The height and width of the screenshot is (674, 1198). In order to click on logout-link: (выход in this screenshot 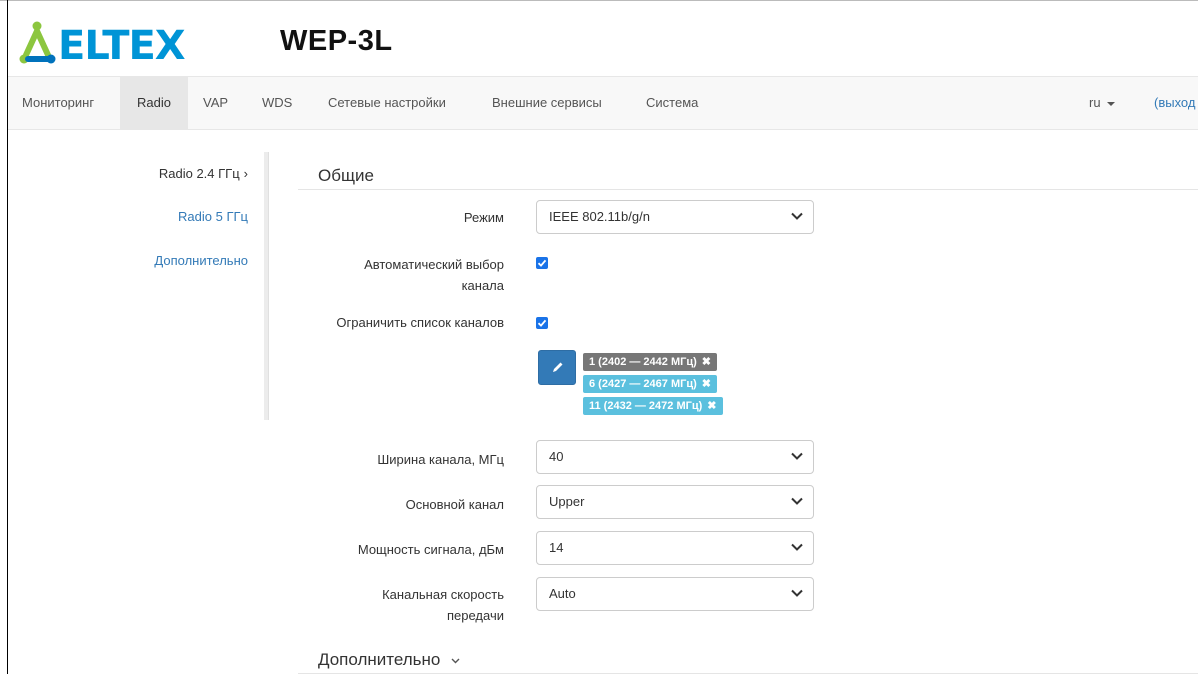, I will do `click(1174, 103)`.